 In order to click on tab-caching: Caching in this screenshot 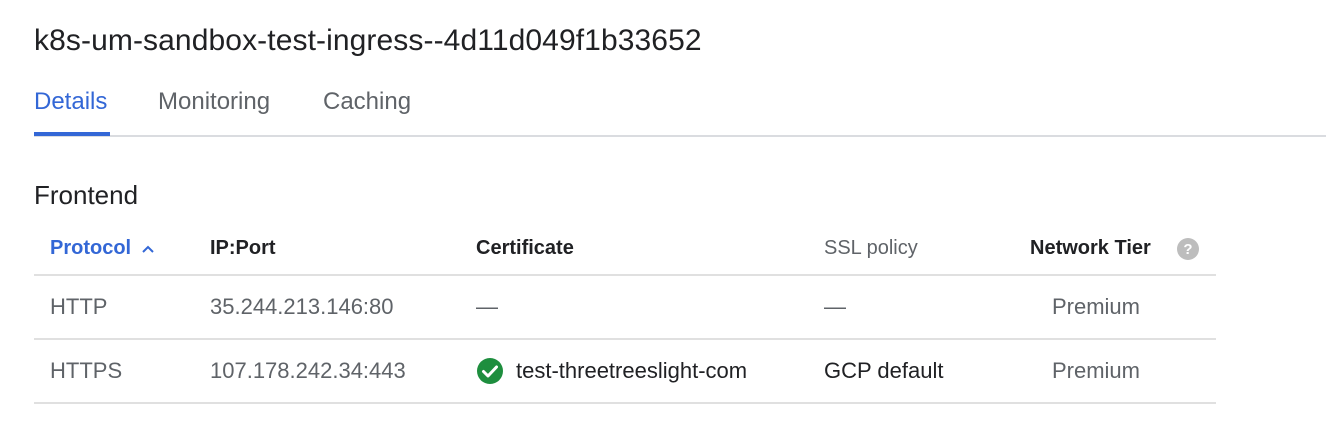, I will do `click(367, 102)`.